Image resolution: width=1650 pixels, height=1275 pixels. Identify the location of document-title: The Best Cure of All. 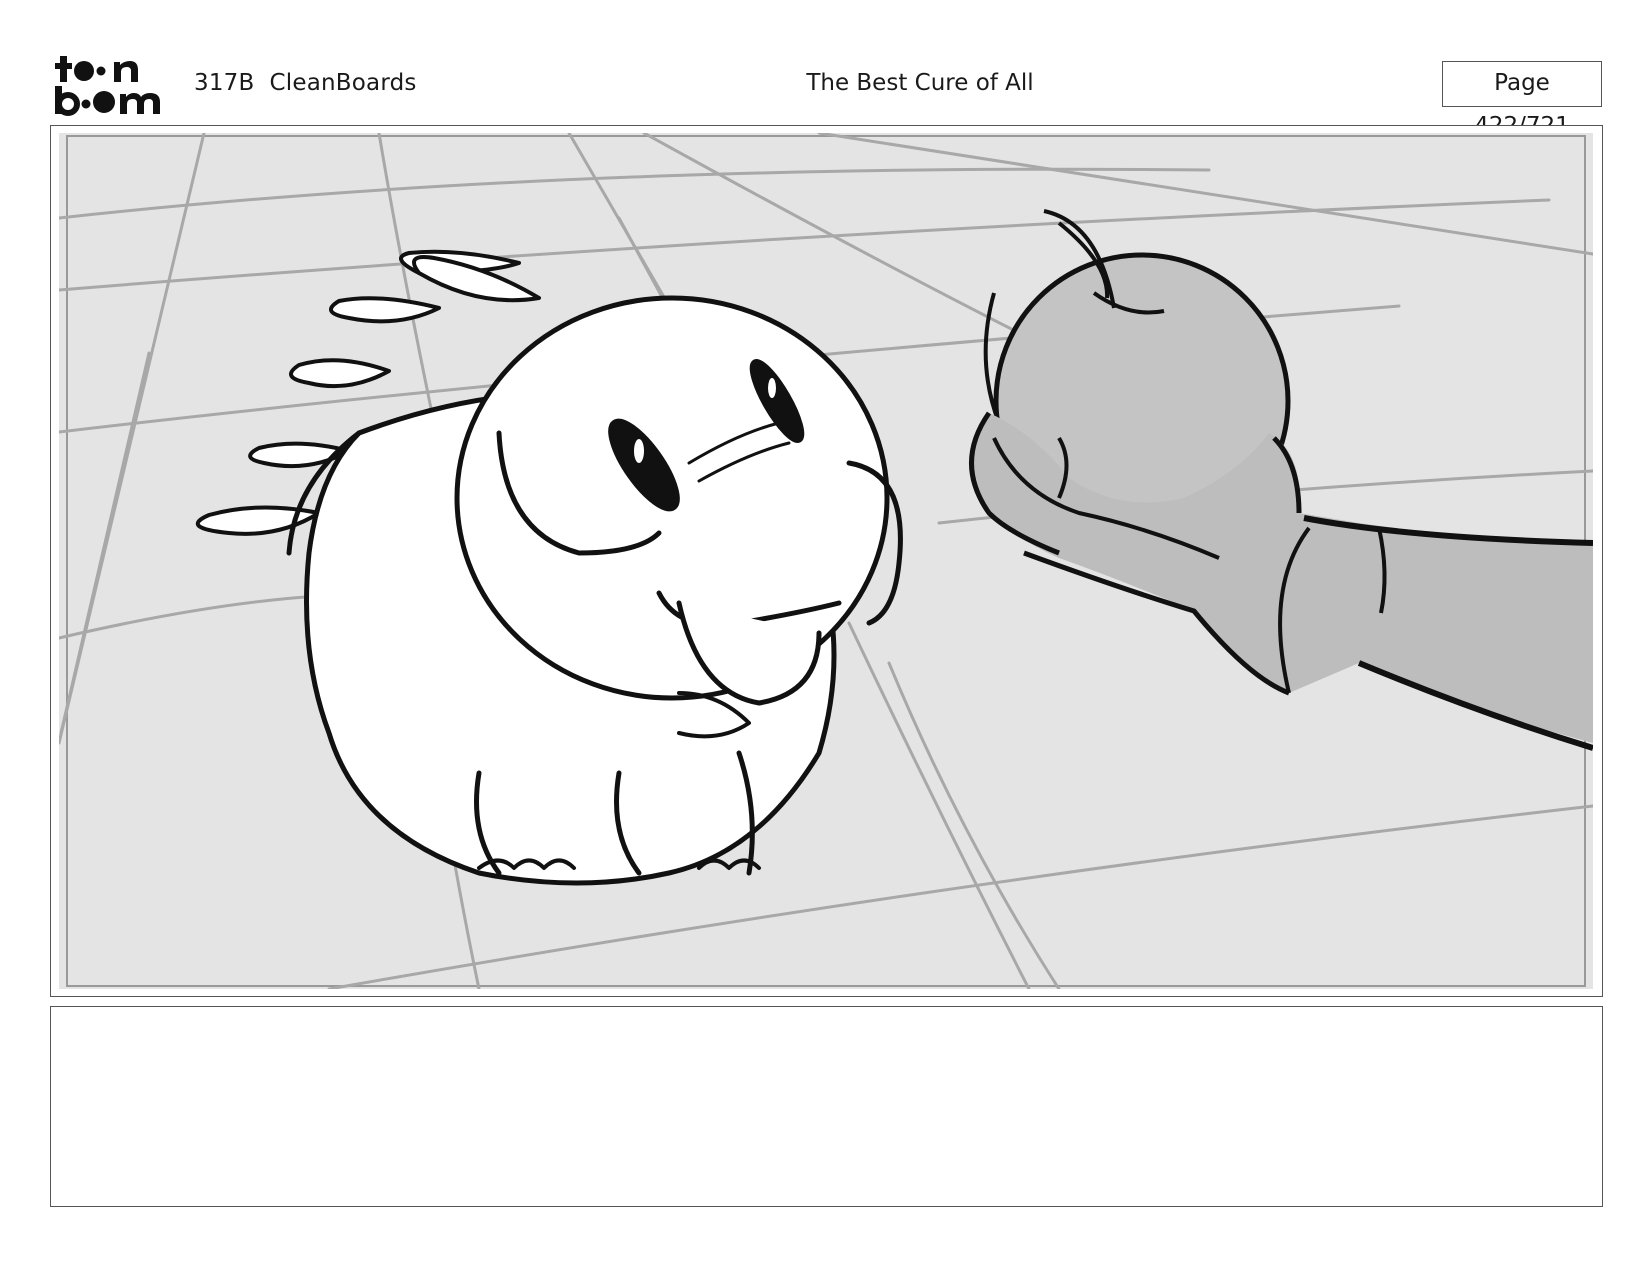
(920, 83).